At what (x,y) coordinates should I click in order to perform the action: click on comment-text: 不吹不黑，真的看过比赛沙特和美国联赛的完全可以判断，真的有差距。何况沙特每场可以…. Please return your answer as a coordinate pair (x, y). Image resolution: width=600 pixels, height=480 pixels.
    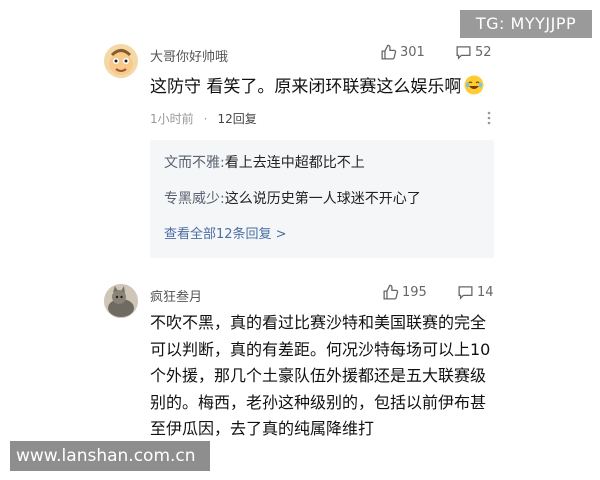
    Looking at the image, I should click on (320, 375).